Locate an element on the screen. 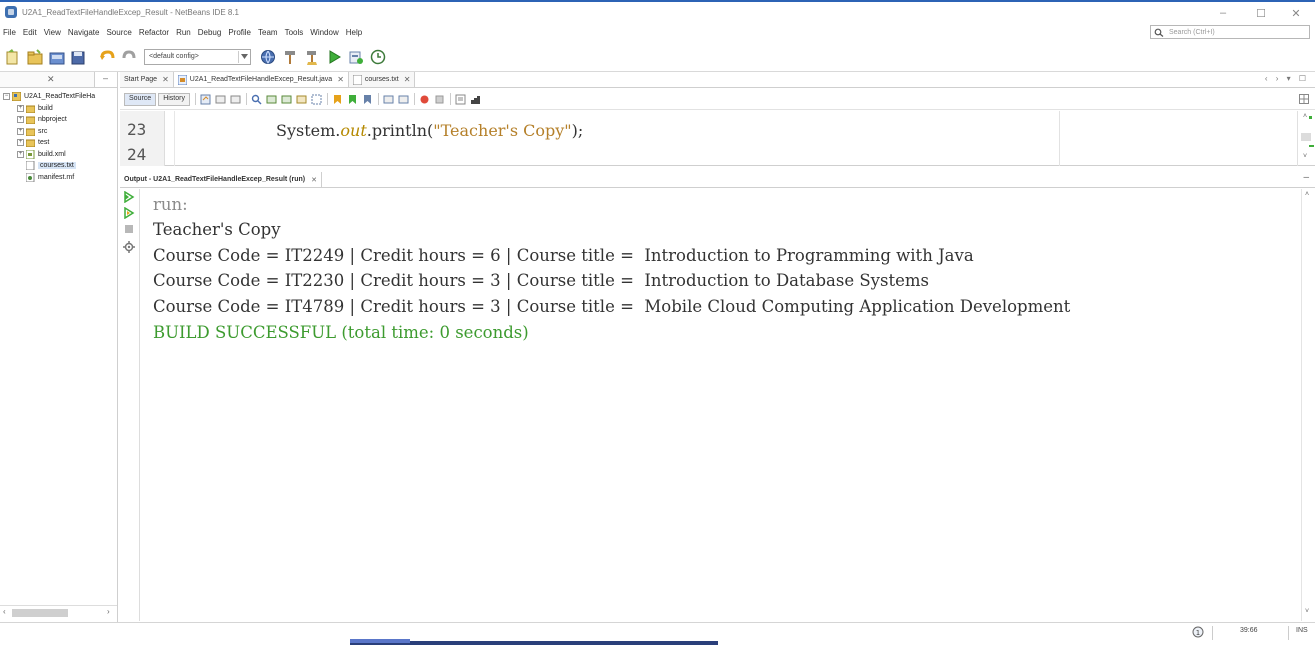 The width and height of the screenshot is (1315, 646). menu-run: Run is located at coordinates (184, 32).